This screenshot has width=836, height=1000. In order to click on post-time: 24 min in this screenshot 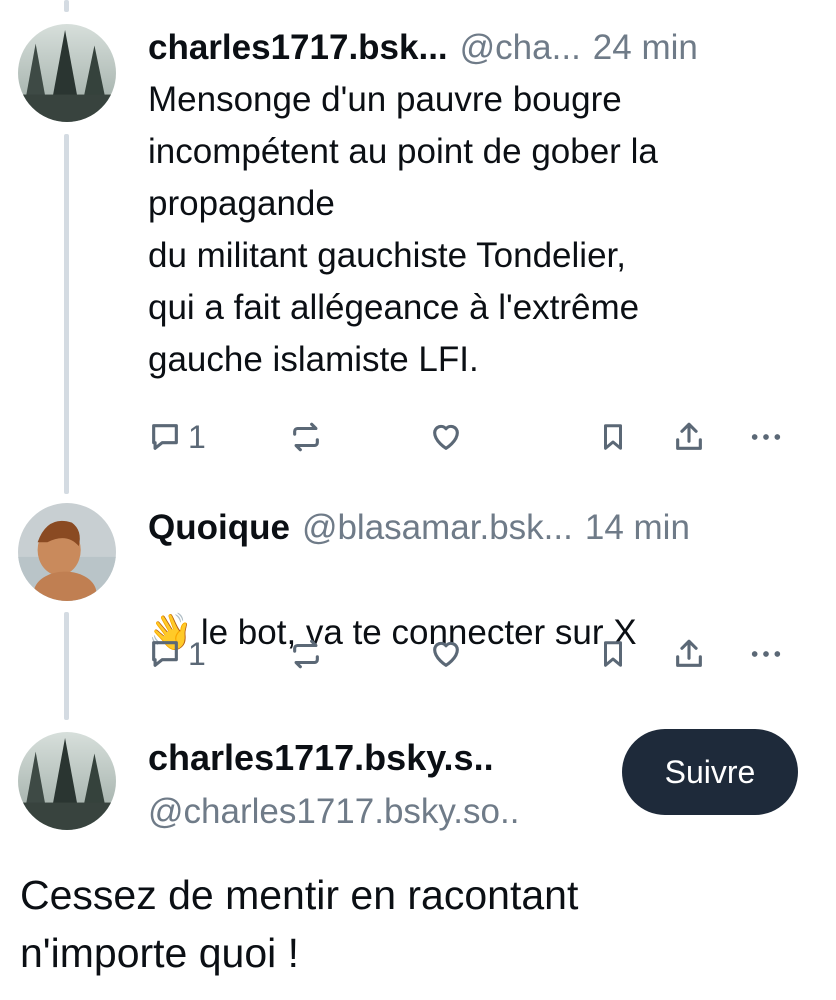, I will do `click(645, 48)`.